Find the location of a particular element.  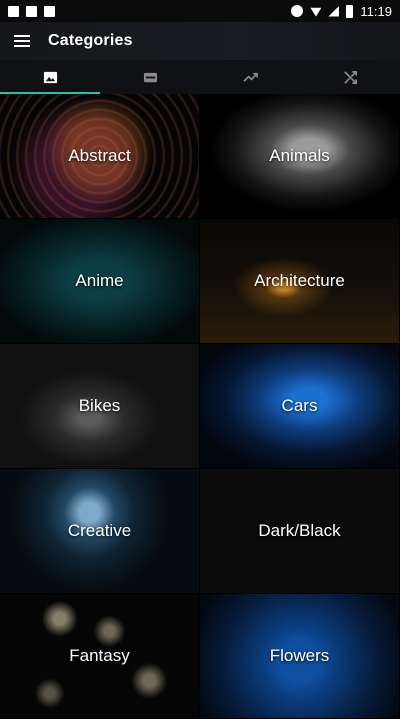

status-right-icons: 11:19 is located at coordinates (341, 11).